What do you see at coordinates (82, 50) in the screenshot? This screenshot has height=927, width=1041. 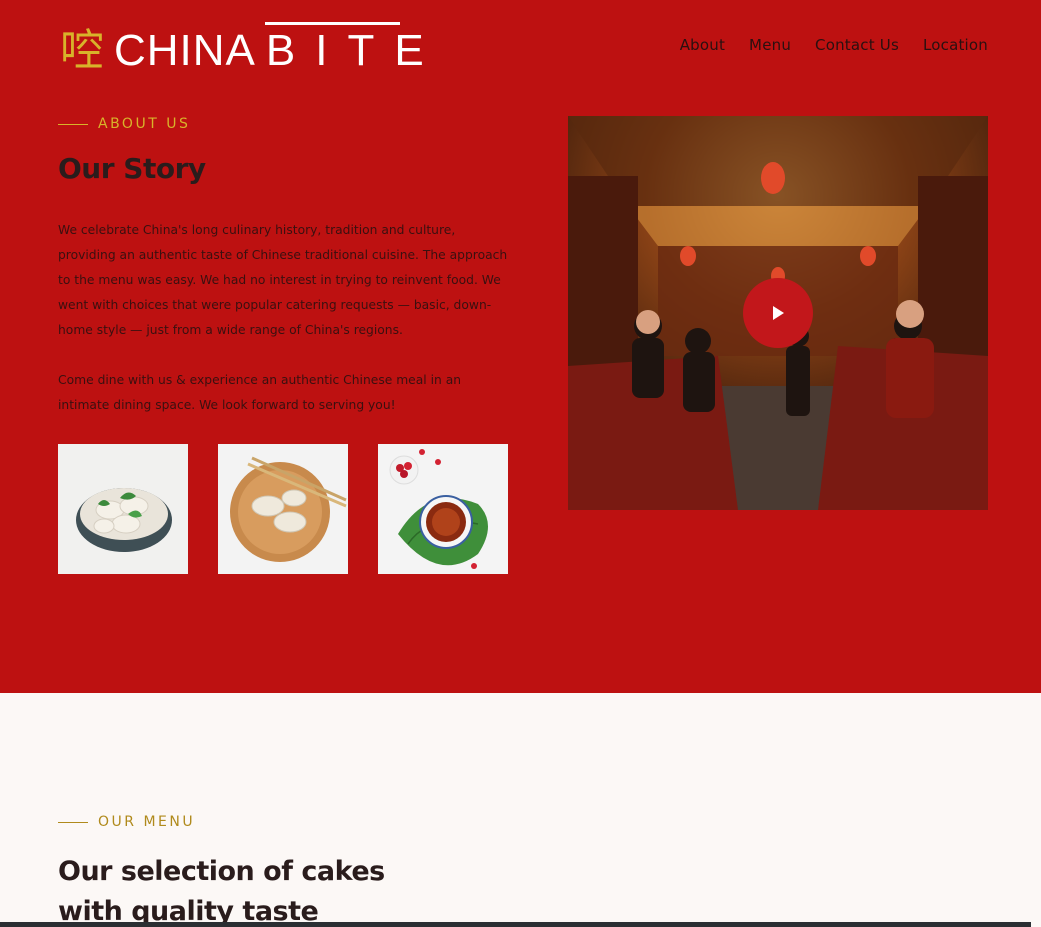 I see `logo-glyph: 啌` at bounding box center [82, 50].